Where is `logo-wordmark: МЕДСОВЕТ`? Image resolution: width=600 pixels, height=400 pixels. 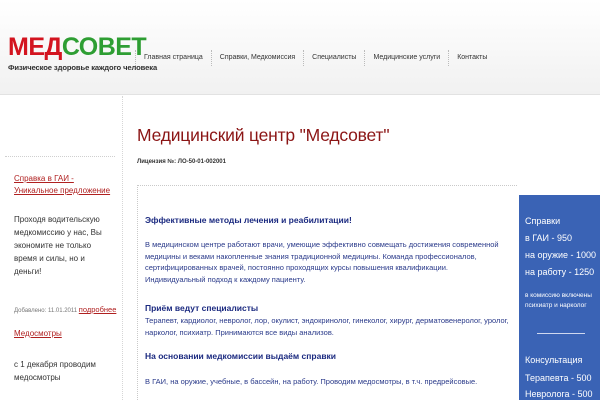 logo-wordmark: МЕДСОВЕТ is located at coordinates (77, 47).